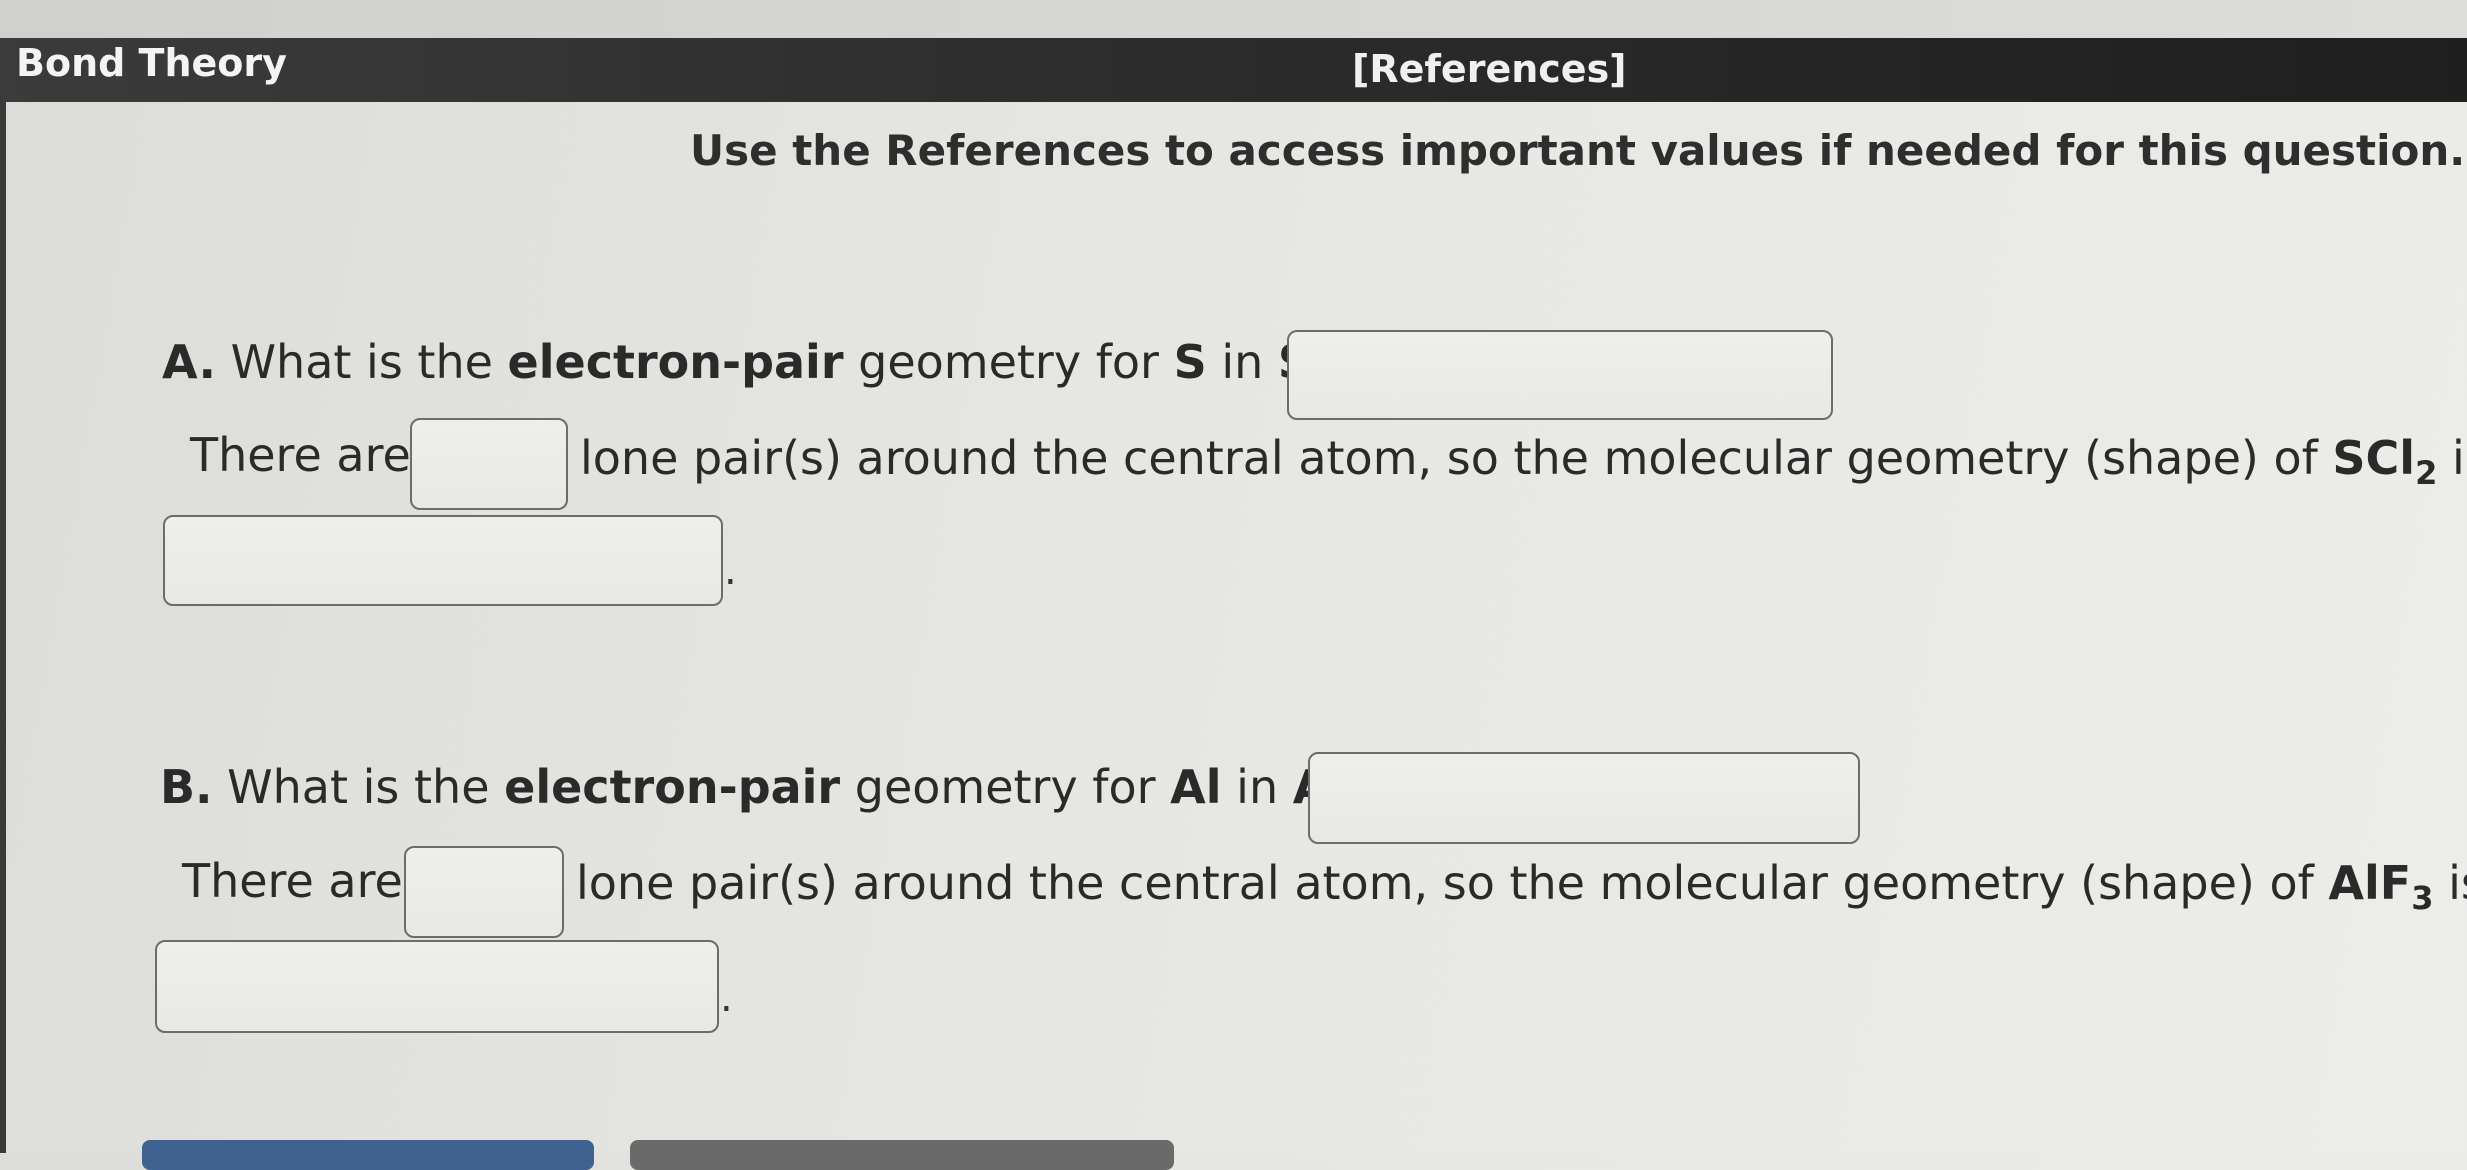 This screenshot has height=1170, width=2467. What do you see at coordinates (489, 464) in the screenshot?
I see `part-a-lone-pairs-input` at bounding box center [489, 464].